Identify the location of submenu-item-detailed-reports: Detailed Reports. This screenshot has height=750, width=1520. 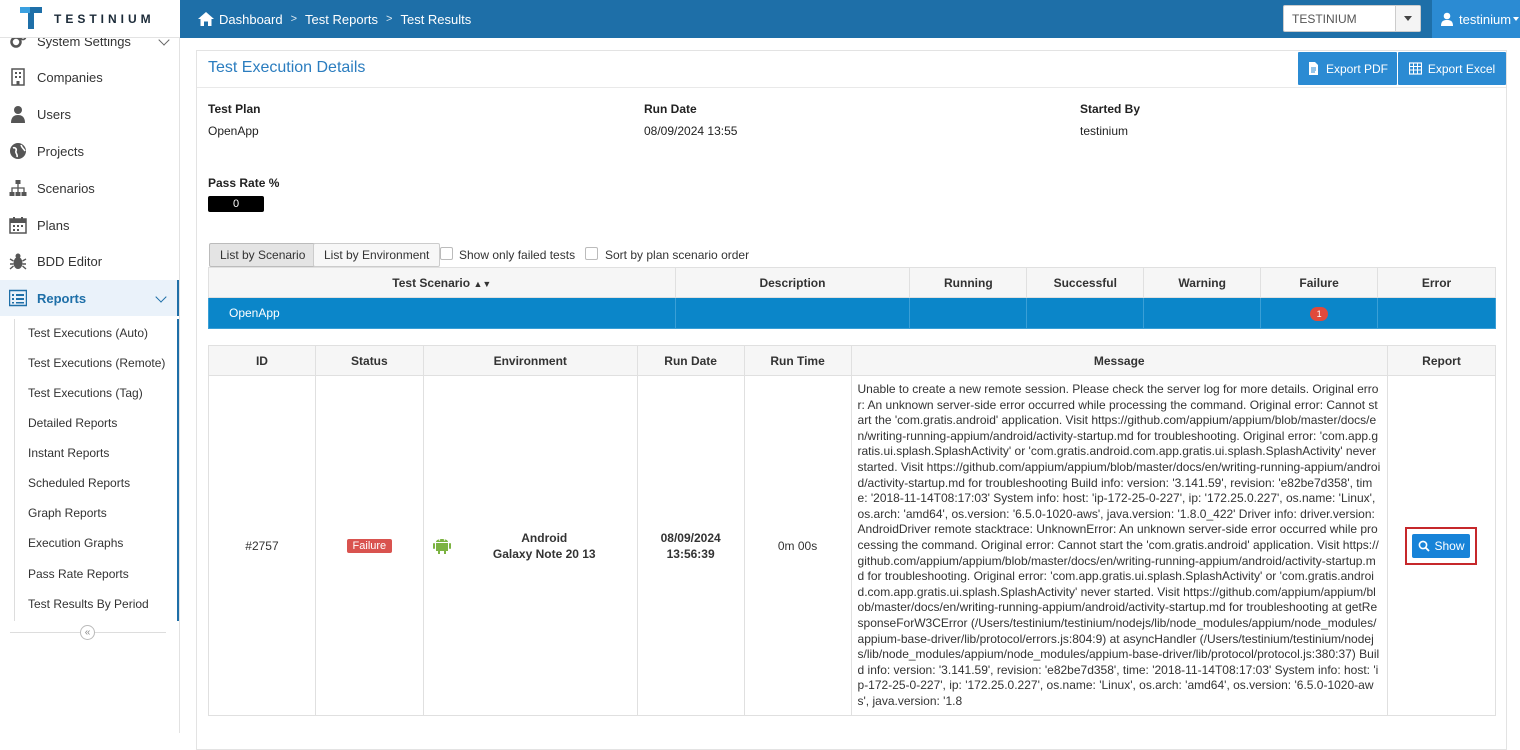
(72, 423).